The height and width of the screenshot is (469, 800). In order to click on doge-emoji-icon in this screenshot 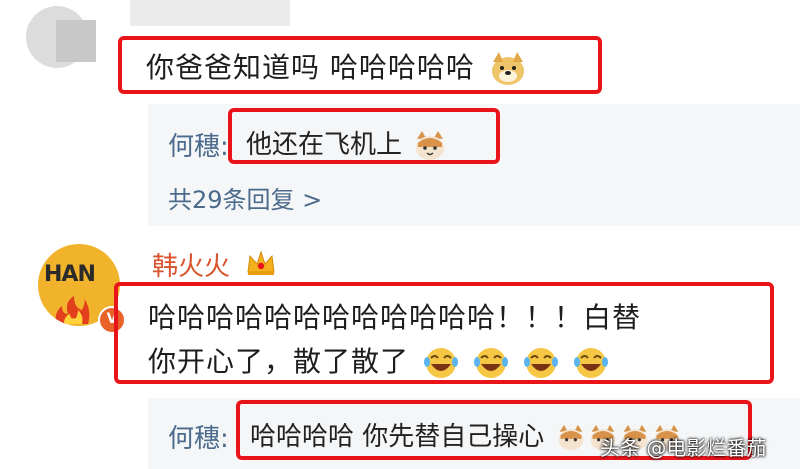, I will do `click(507, 68)`.